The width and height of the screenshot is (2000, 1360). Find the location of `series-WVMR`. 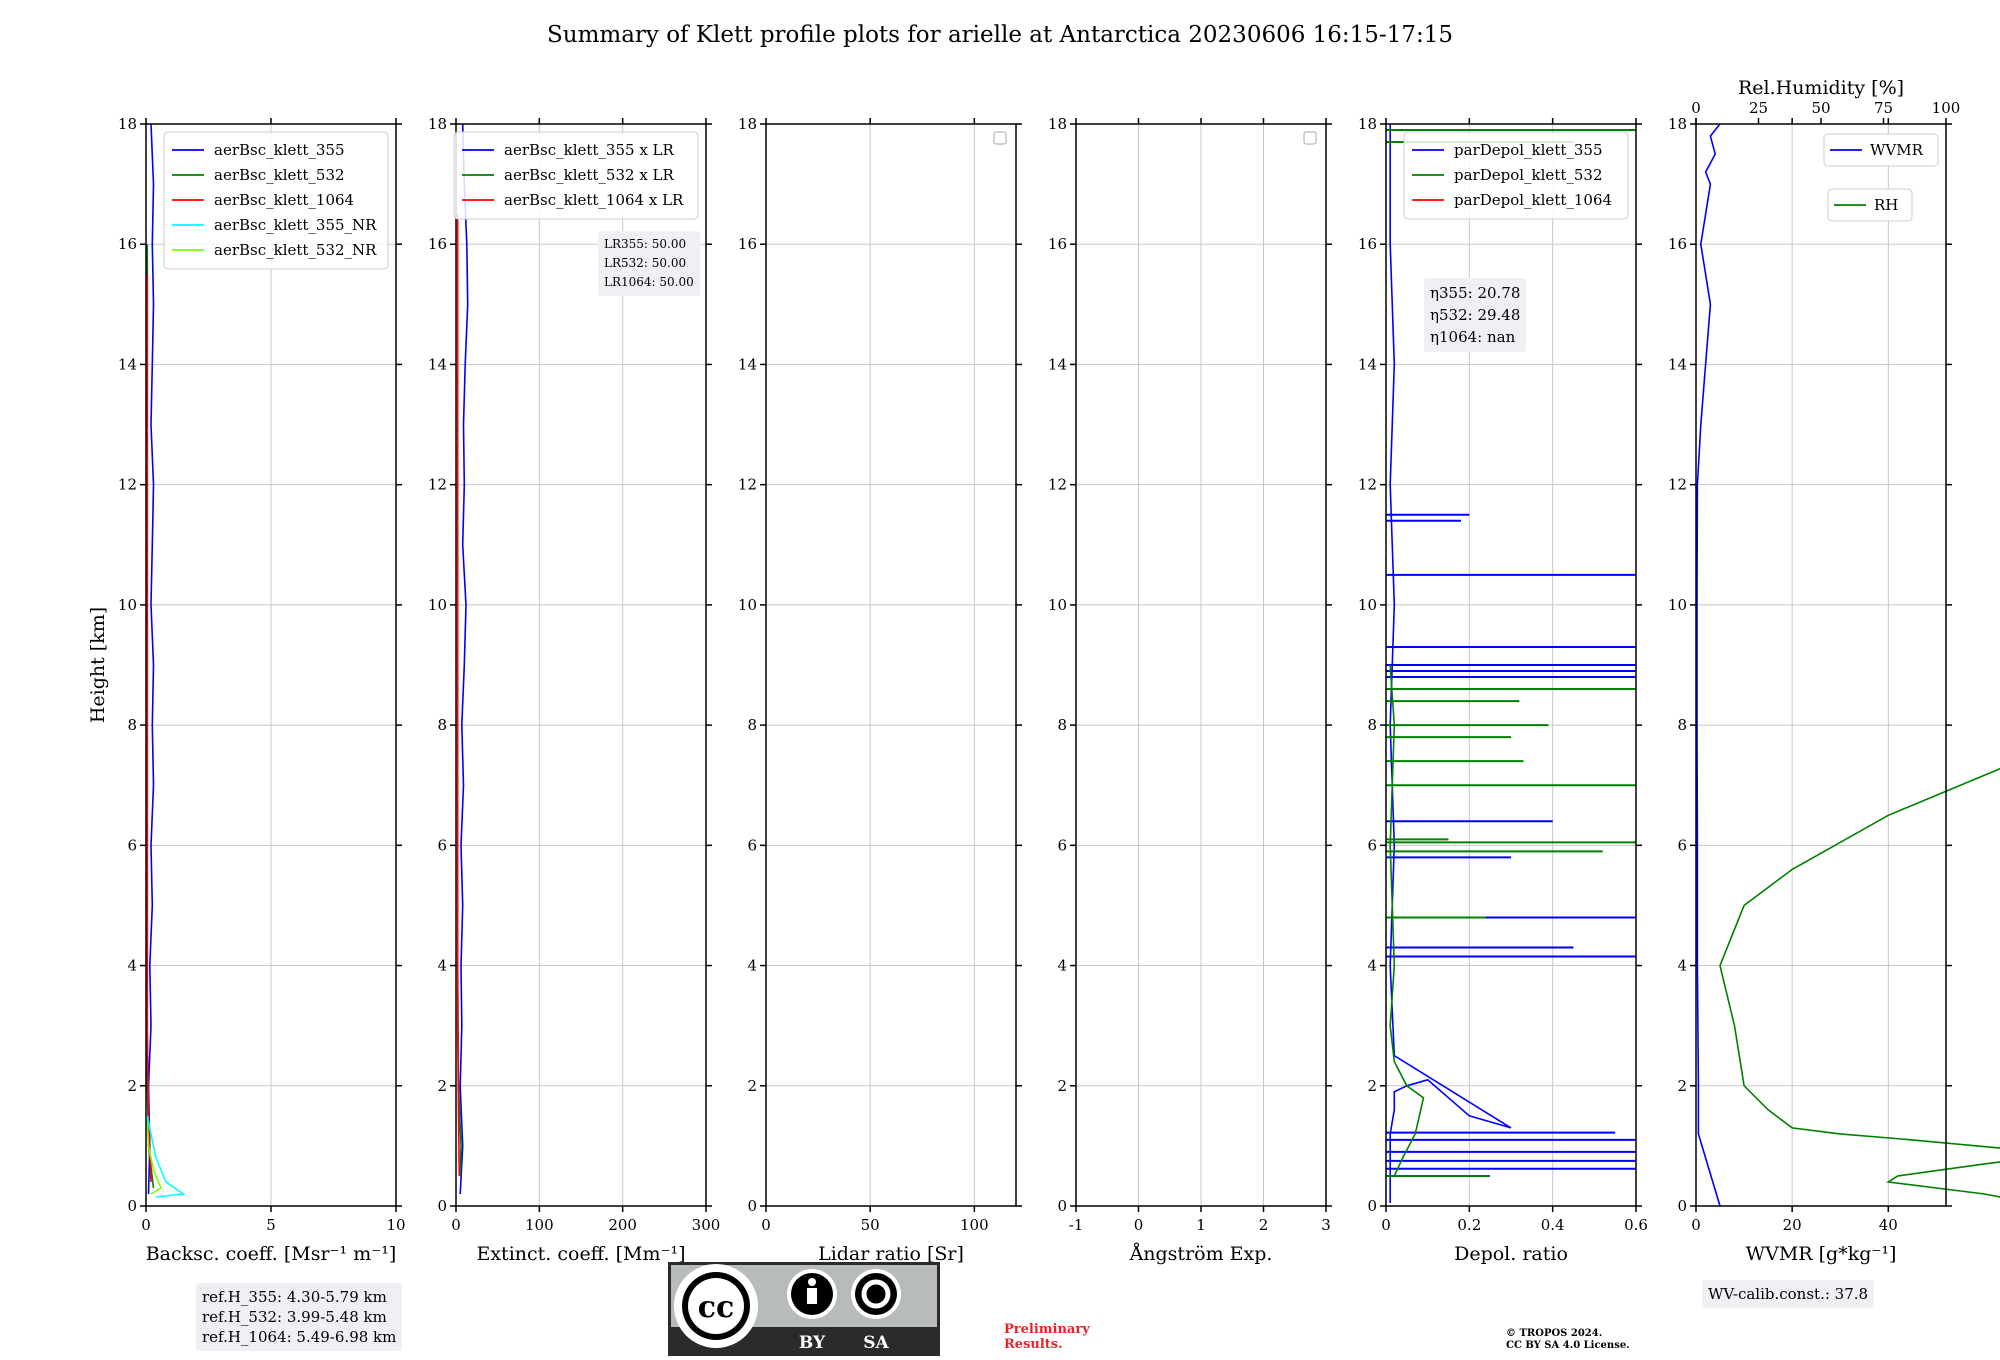

series-WVMR is located at coordinates (1708, 665).